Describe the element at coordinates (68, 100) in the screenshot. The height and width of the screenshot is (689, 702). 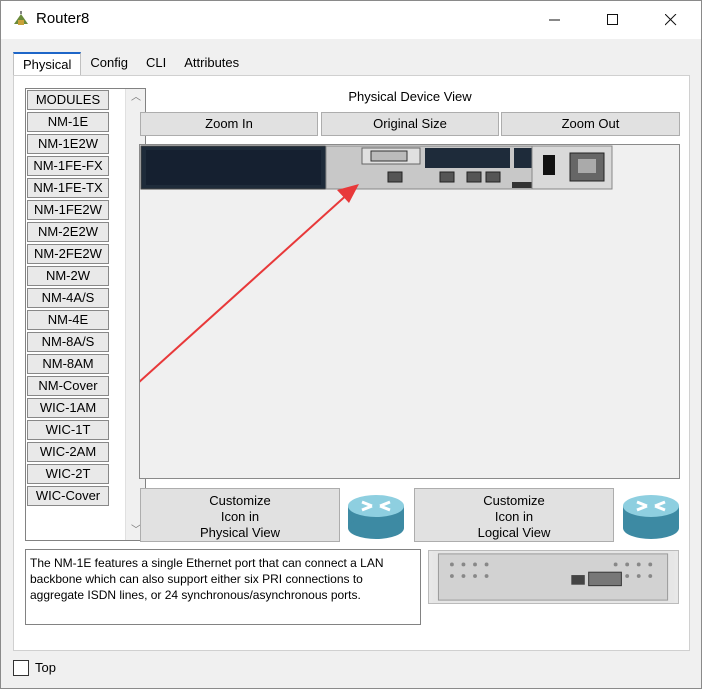
I see `module-header: MODULES` at that location.